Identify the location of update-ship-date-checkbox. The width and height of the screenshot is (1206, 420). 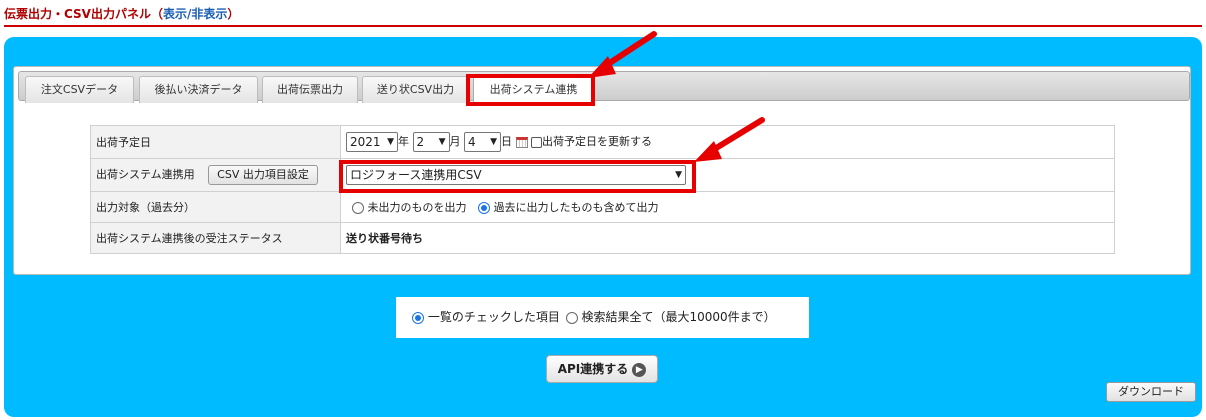
(536, 142).